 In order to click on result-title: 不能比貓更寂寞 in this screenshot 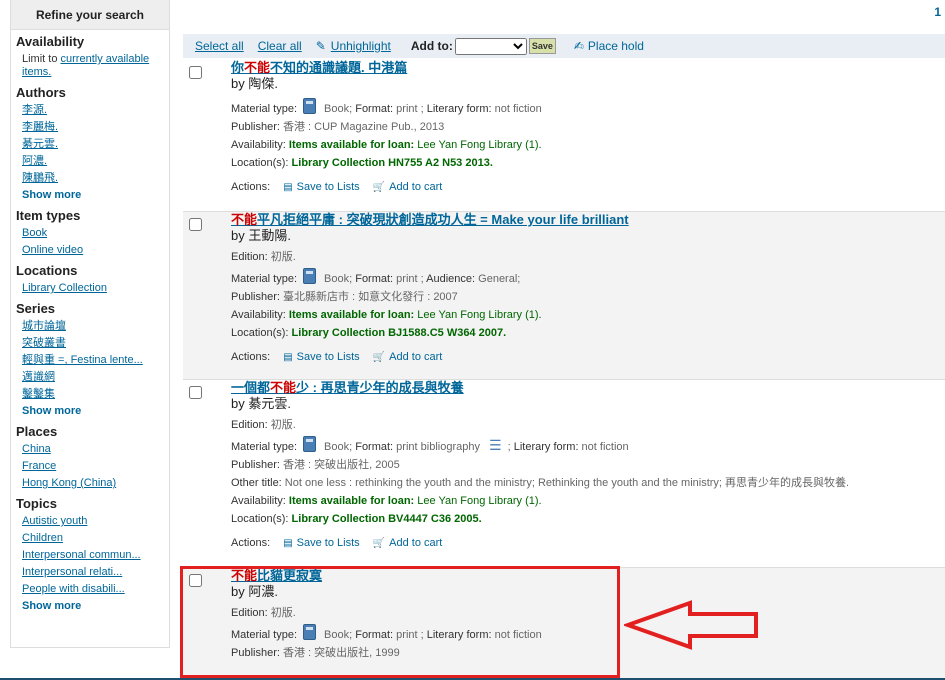, I will do `click(586, 576)`.